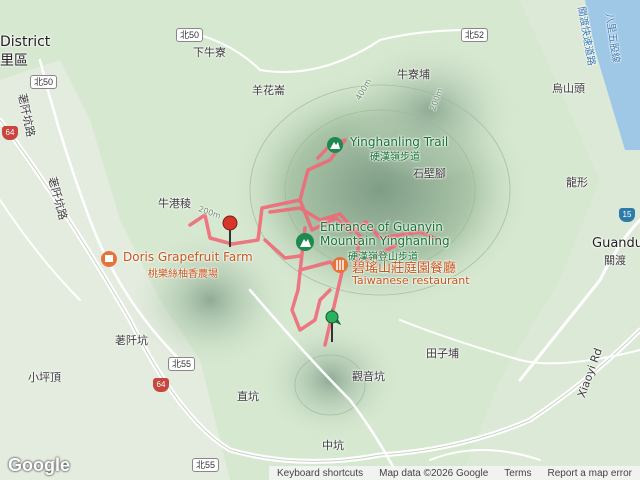 This screenshot has width=640, height=480. Describe the element at coordinates (395, 157) in the screenshot. I see `trail-poi-label-zh: 硬漢嶺步道` at that location.